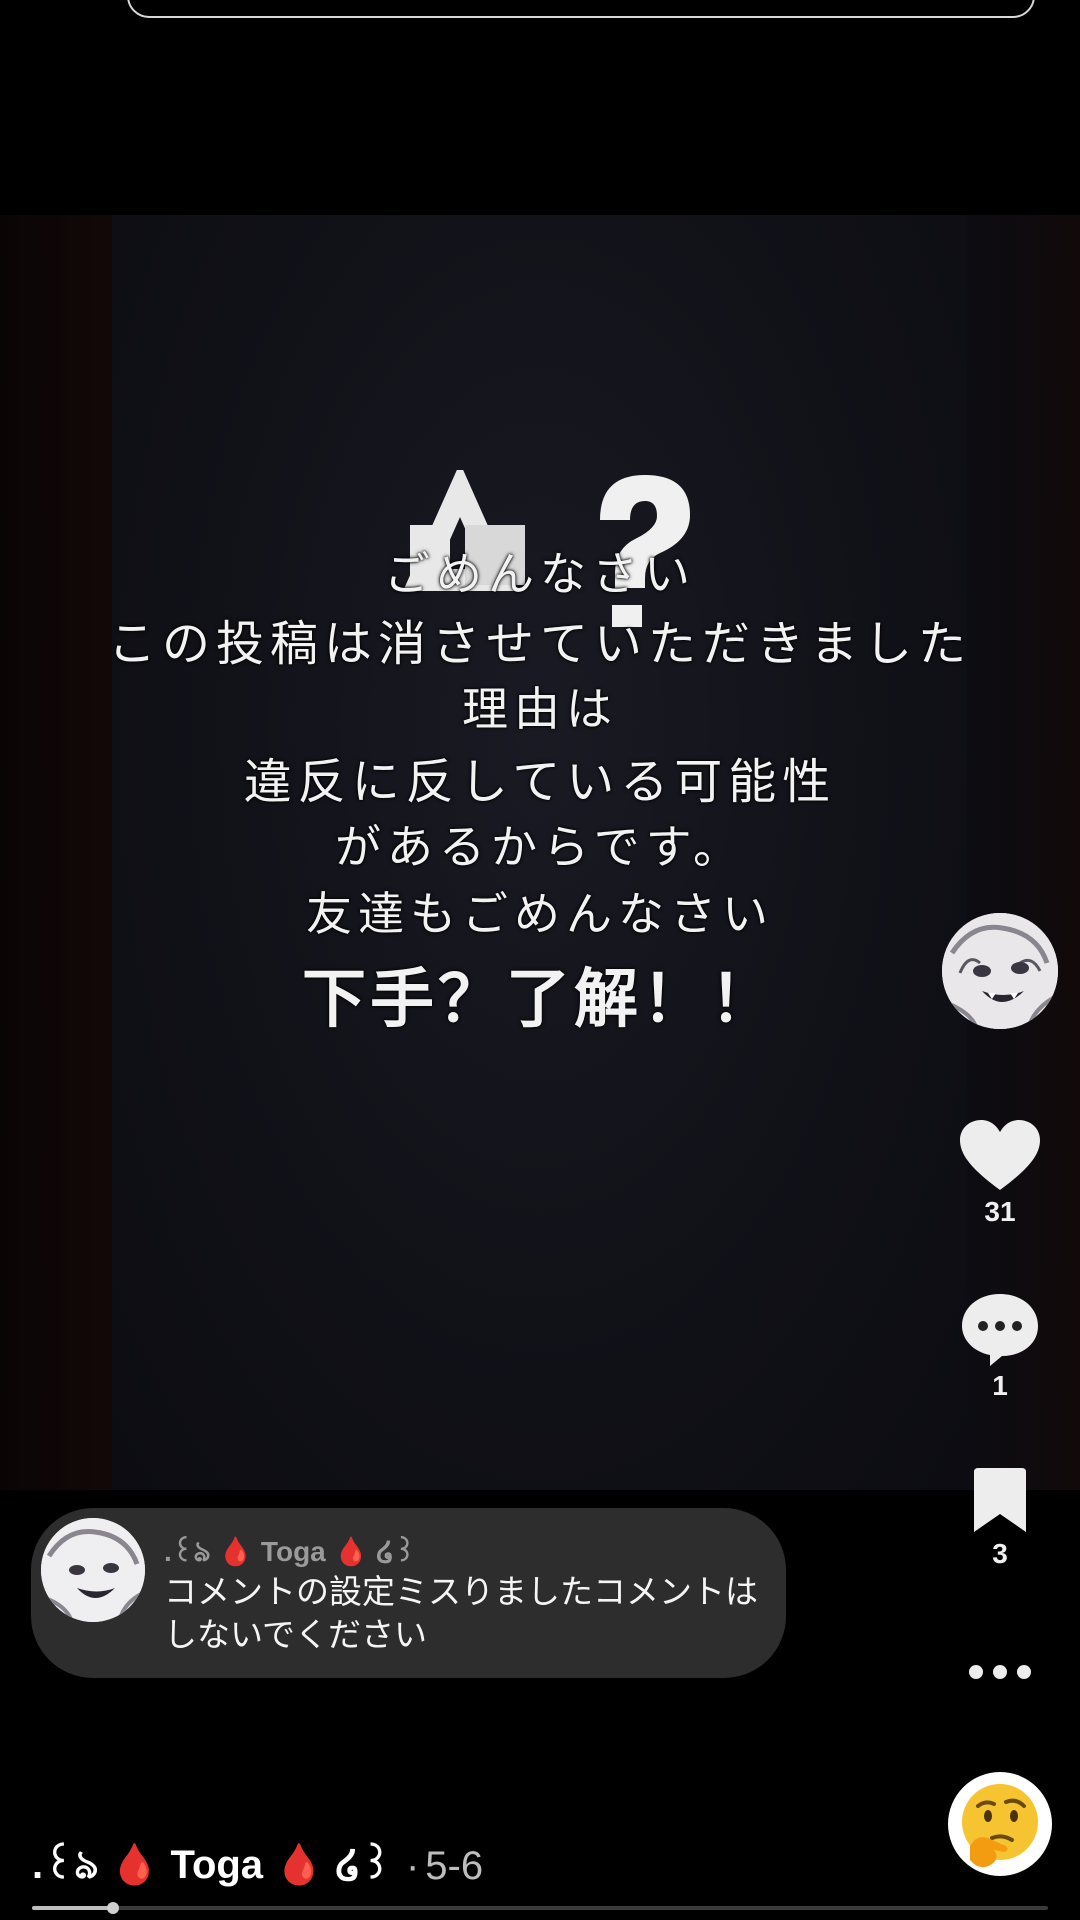 The height and width of the screenshot is (1920, 1080). I want to click on more-options-button, so click(1000, 1674).